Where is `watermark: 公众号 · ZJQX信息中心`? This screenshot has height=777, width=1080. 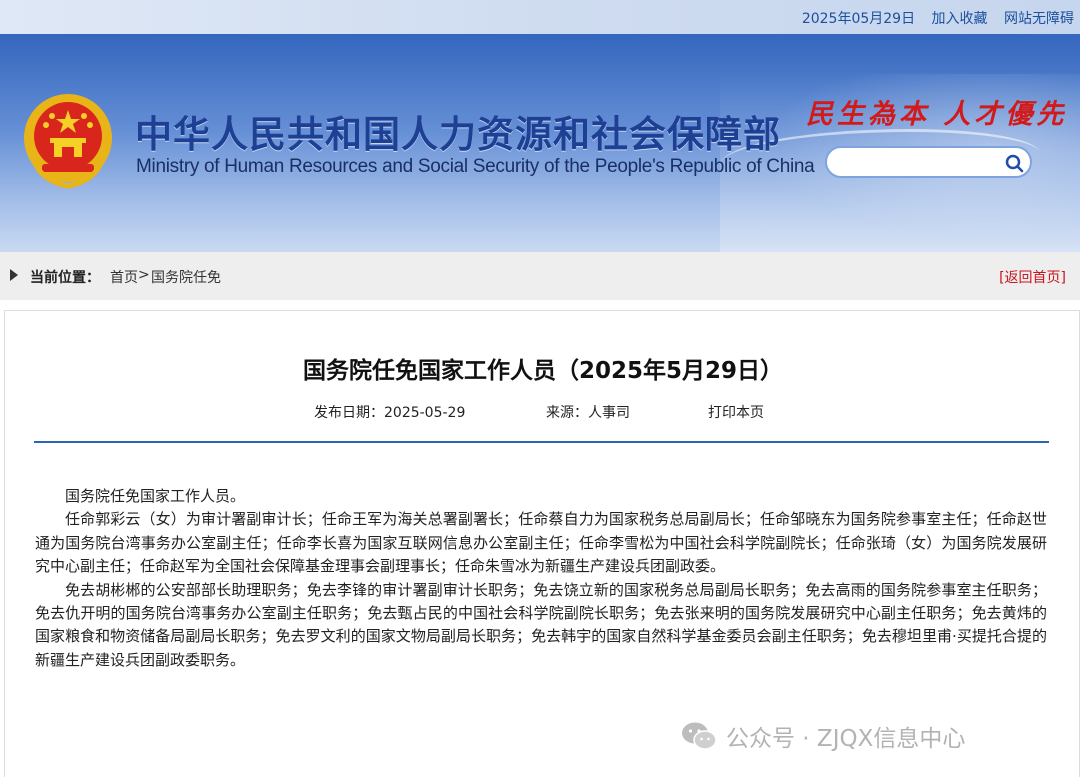 watermark: 公众号 · ZJQX信息中心 is located at coordinates (823, 736).